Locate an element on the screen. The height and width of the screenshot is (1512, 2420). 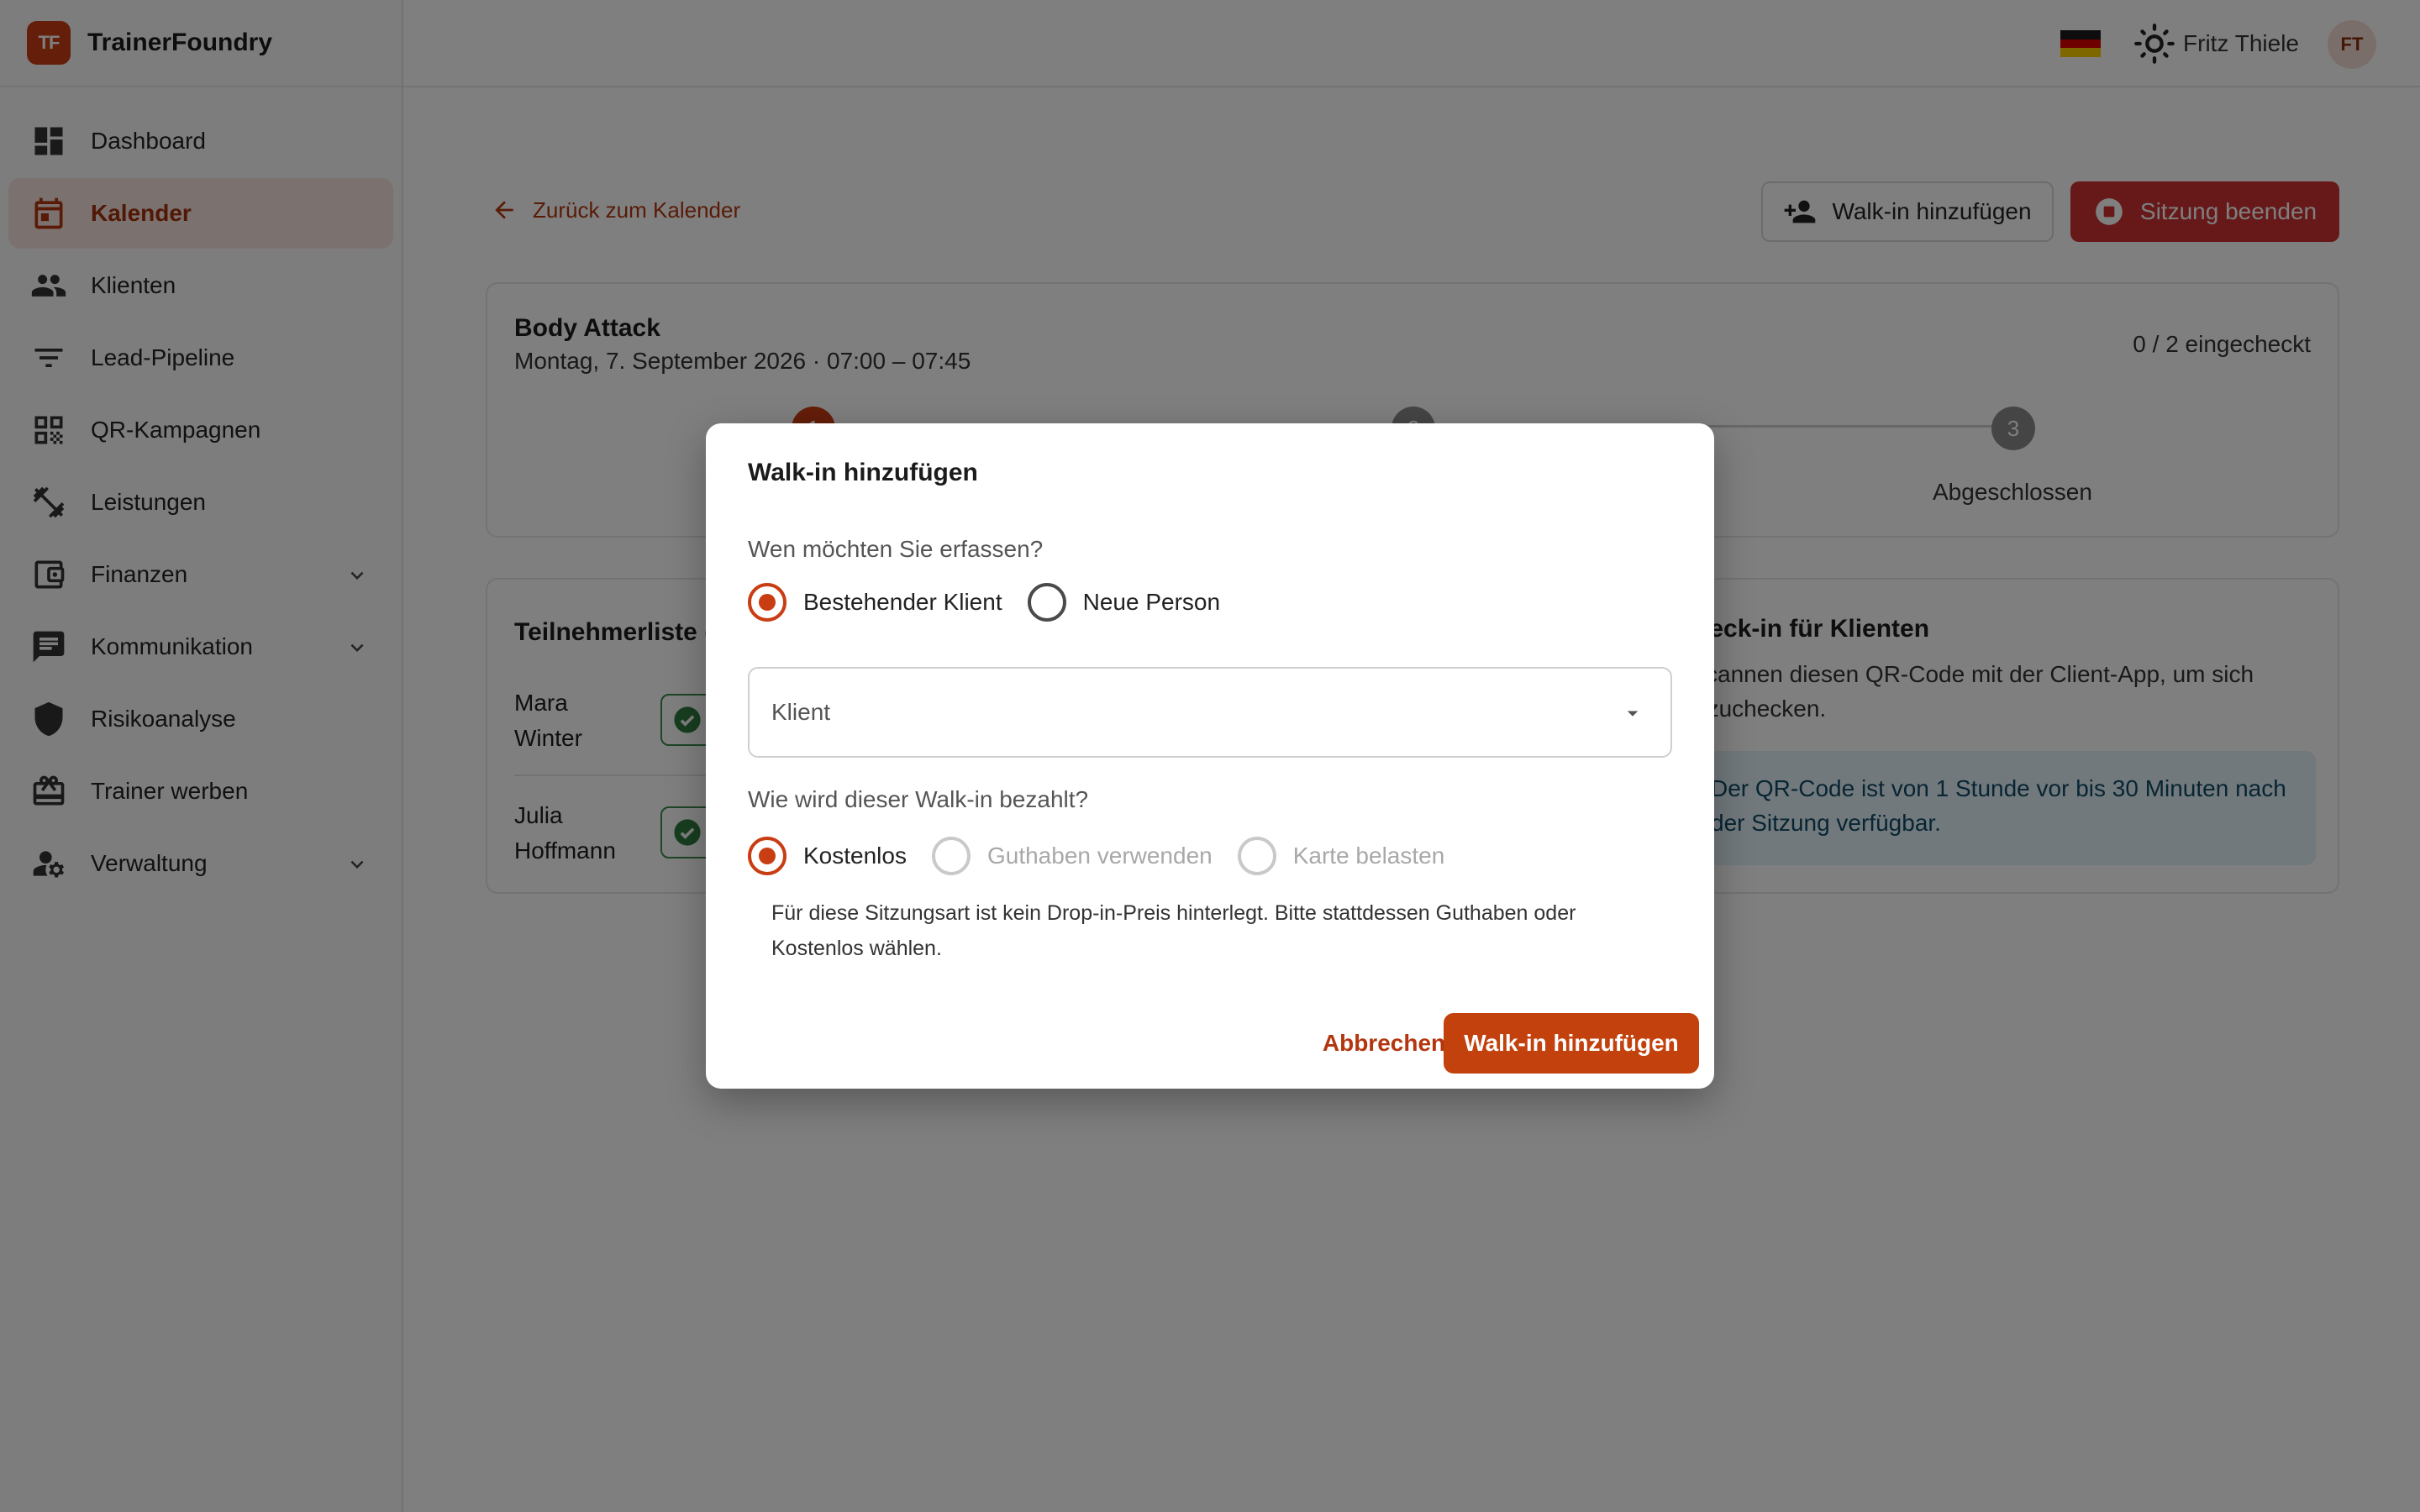
radio-charge-card: Karte belasten is located at coordinates (1341, 856).